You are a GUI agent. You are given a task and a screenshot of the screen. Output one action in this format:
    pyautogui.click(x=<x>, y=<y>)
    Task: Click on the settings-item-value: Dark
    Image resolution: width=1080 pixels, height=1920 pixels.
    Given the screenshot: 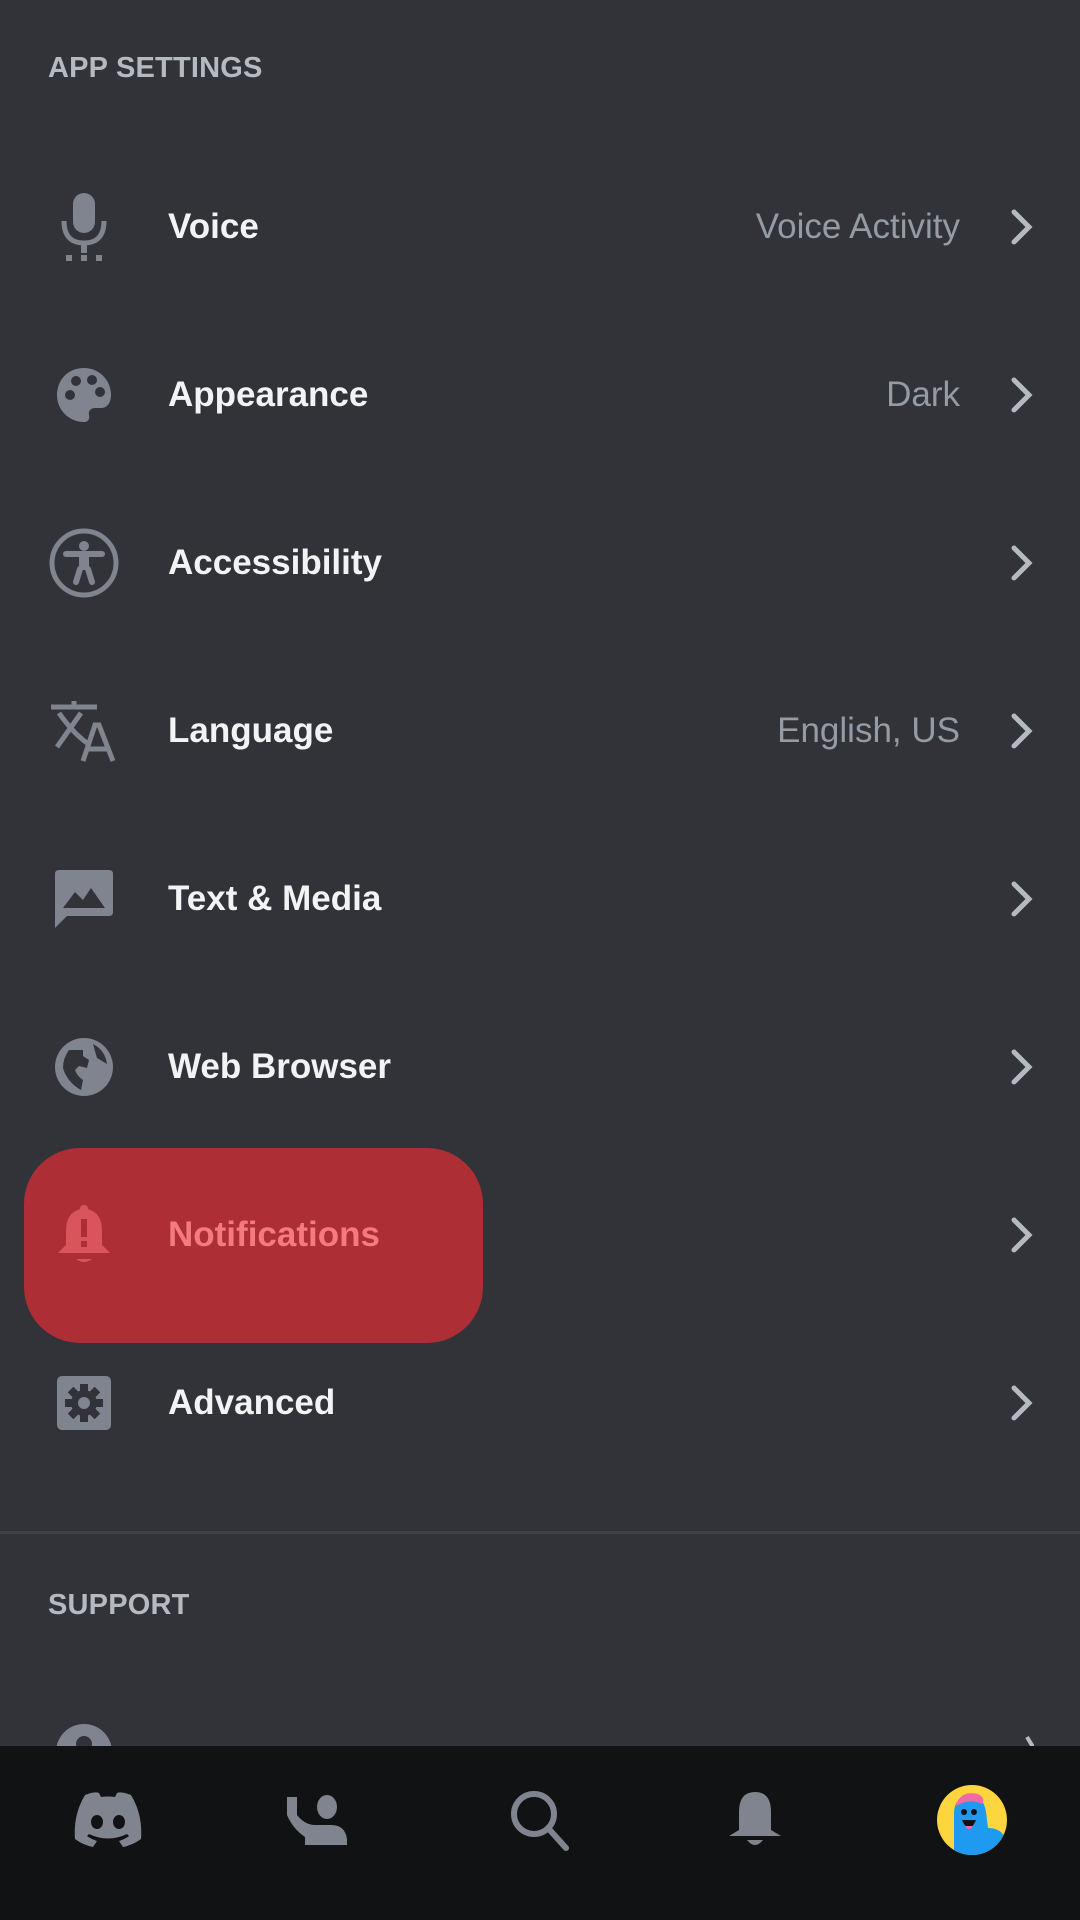 What is the action you would take?
    pyautogui.click(x=923, y=394)
    